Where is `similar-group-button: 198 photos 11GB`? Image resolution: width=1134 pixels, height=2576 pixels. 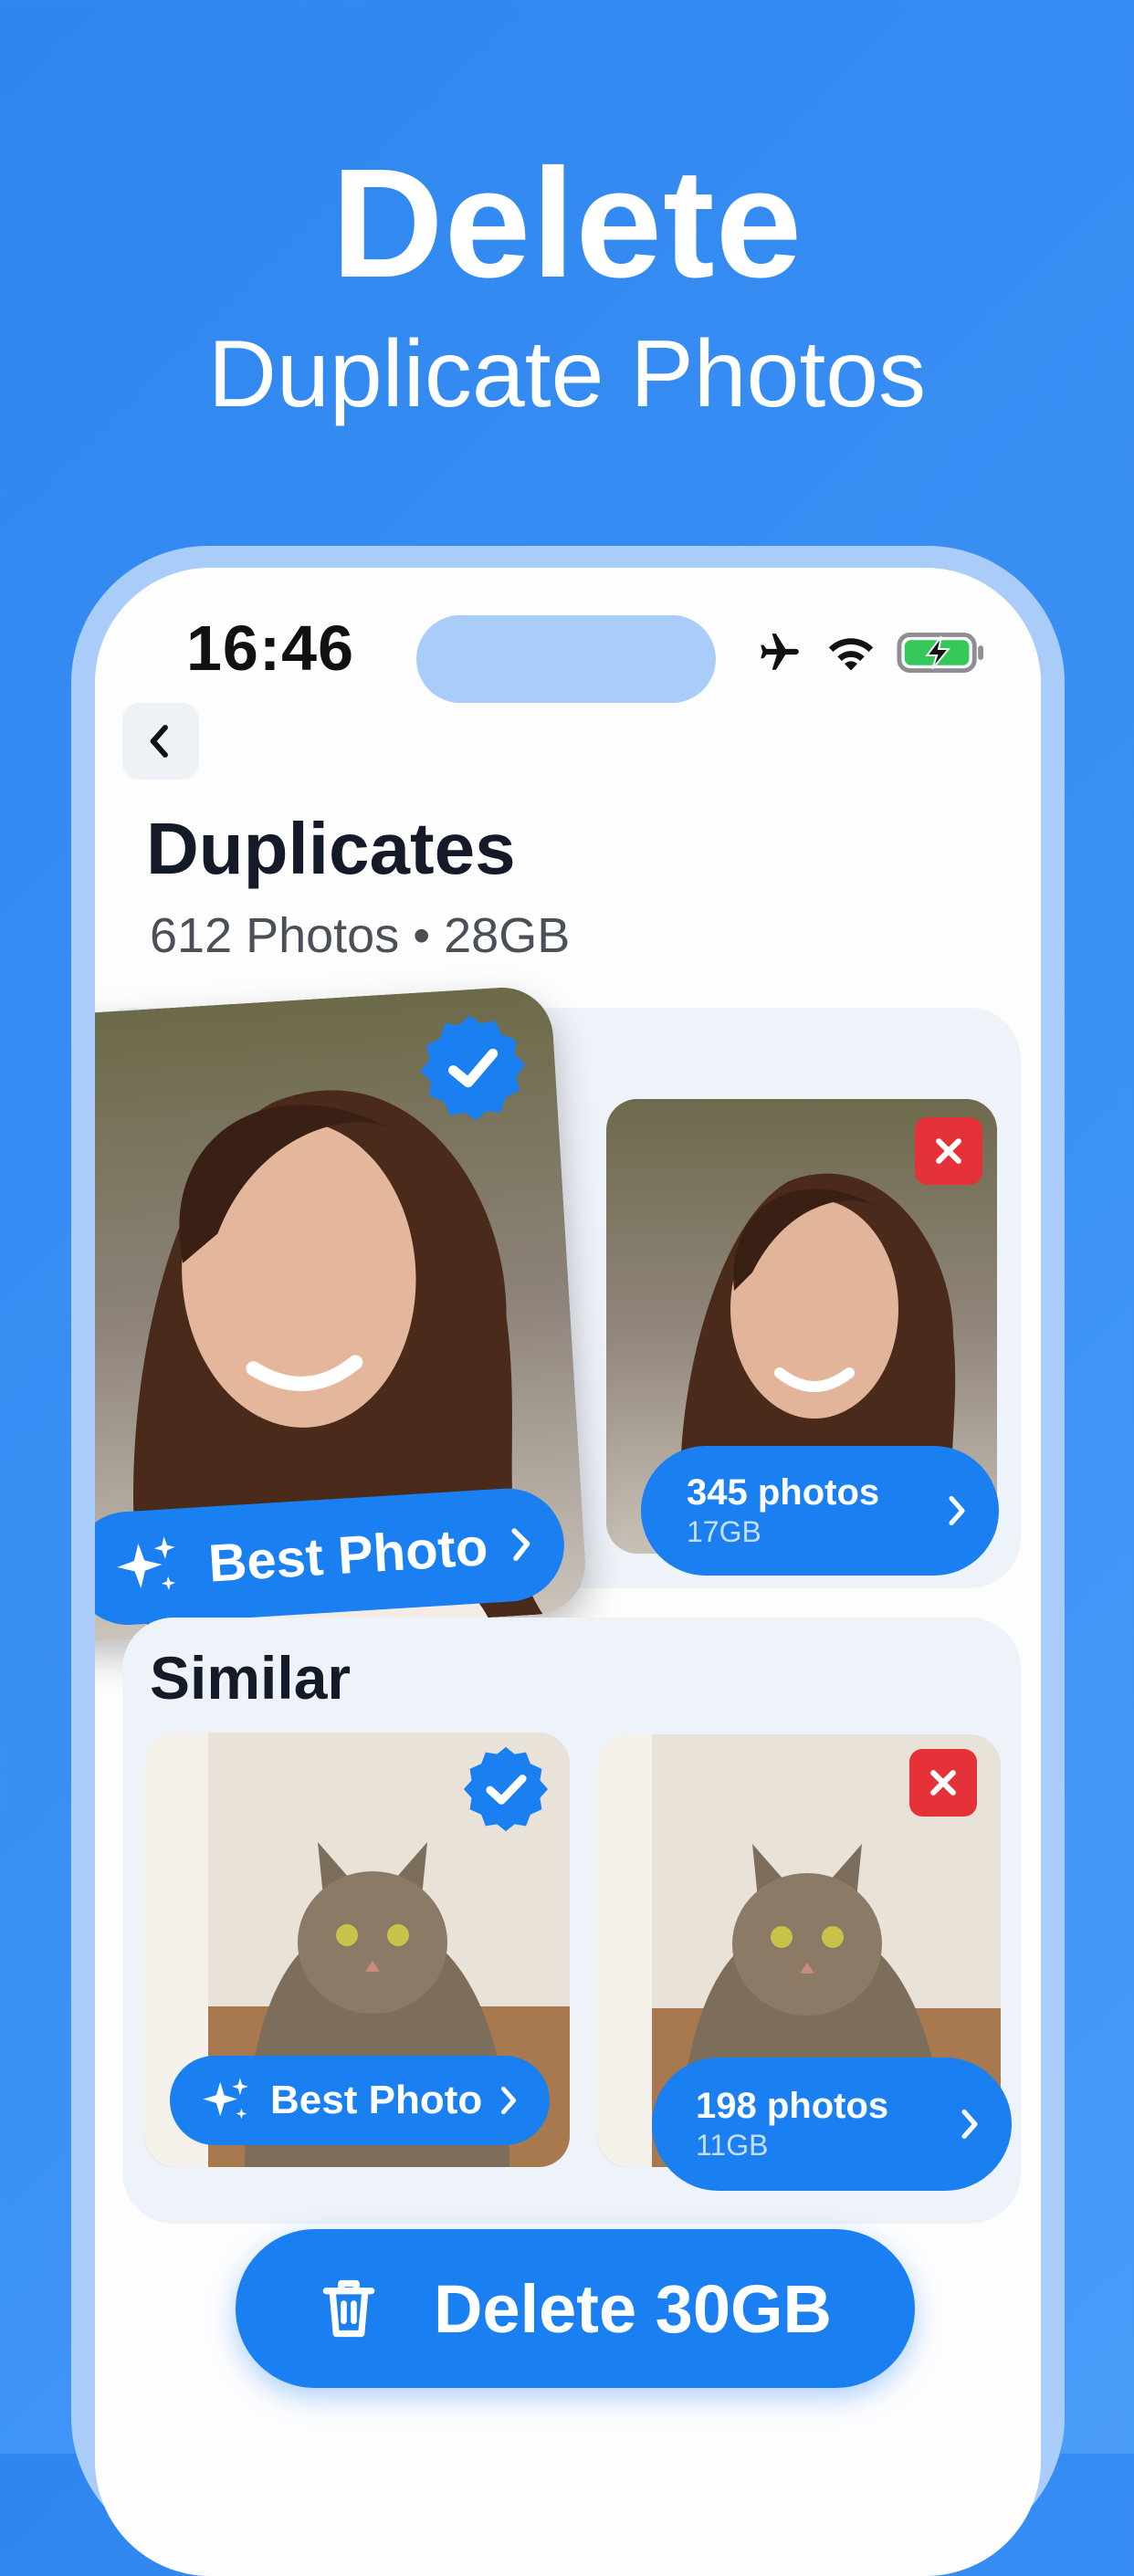 similar-group-button: 198 photos 11GB is located at coordinates (832, 2124).